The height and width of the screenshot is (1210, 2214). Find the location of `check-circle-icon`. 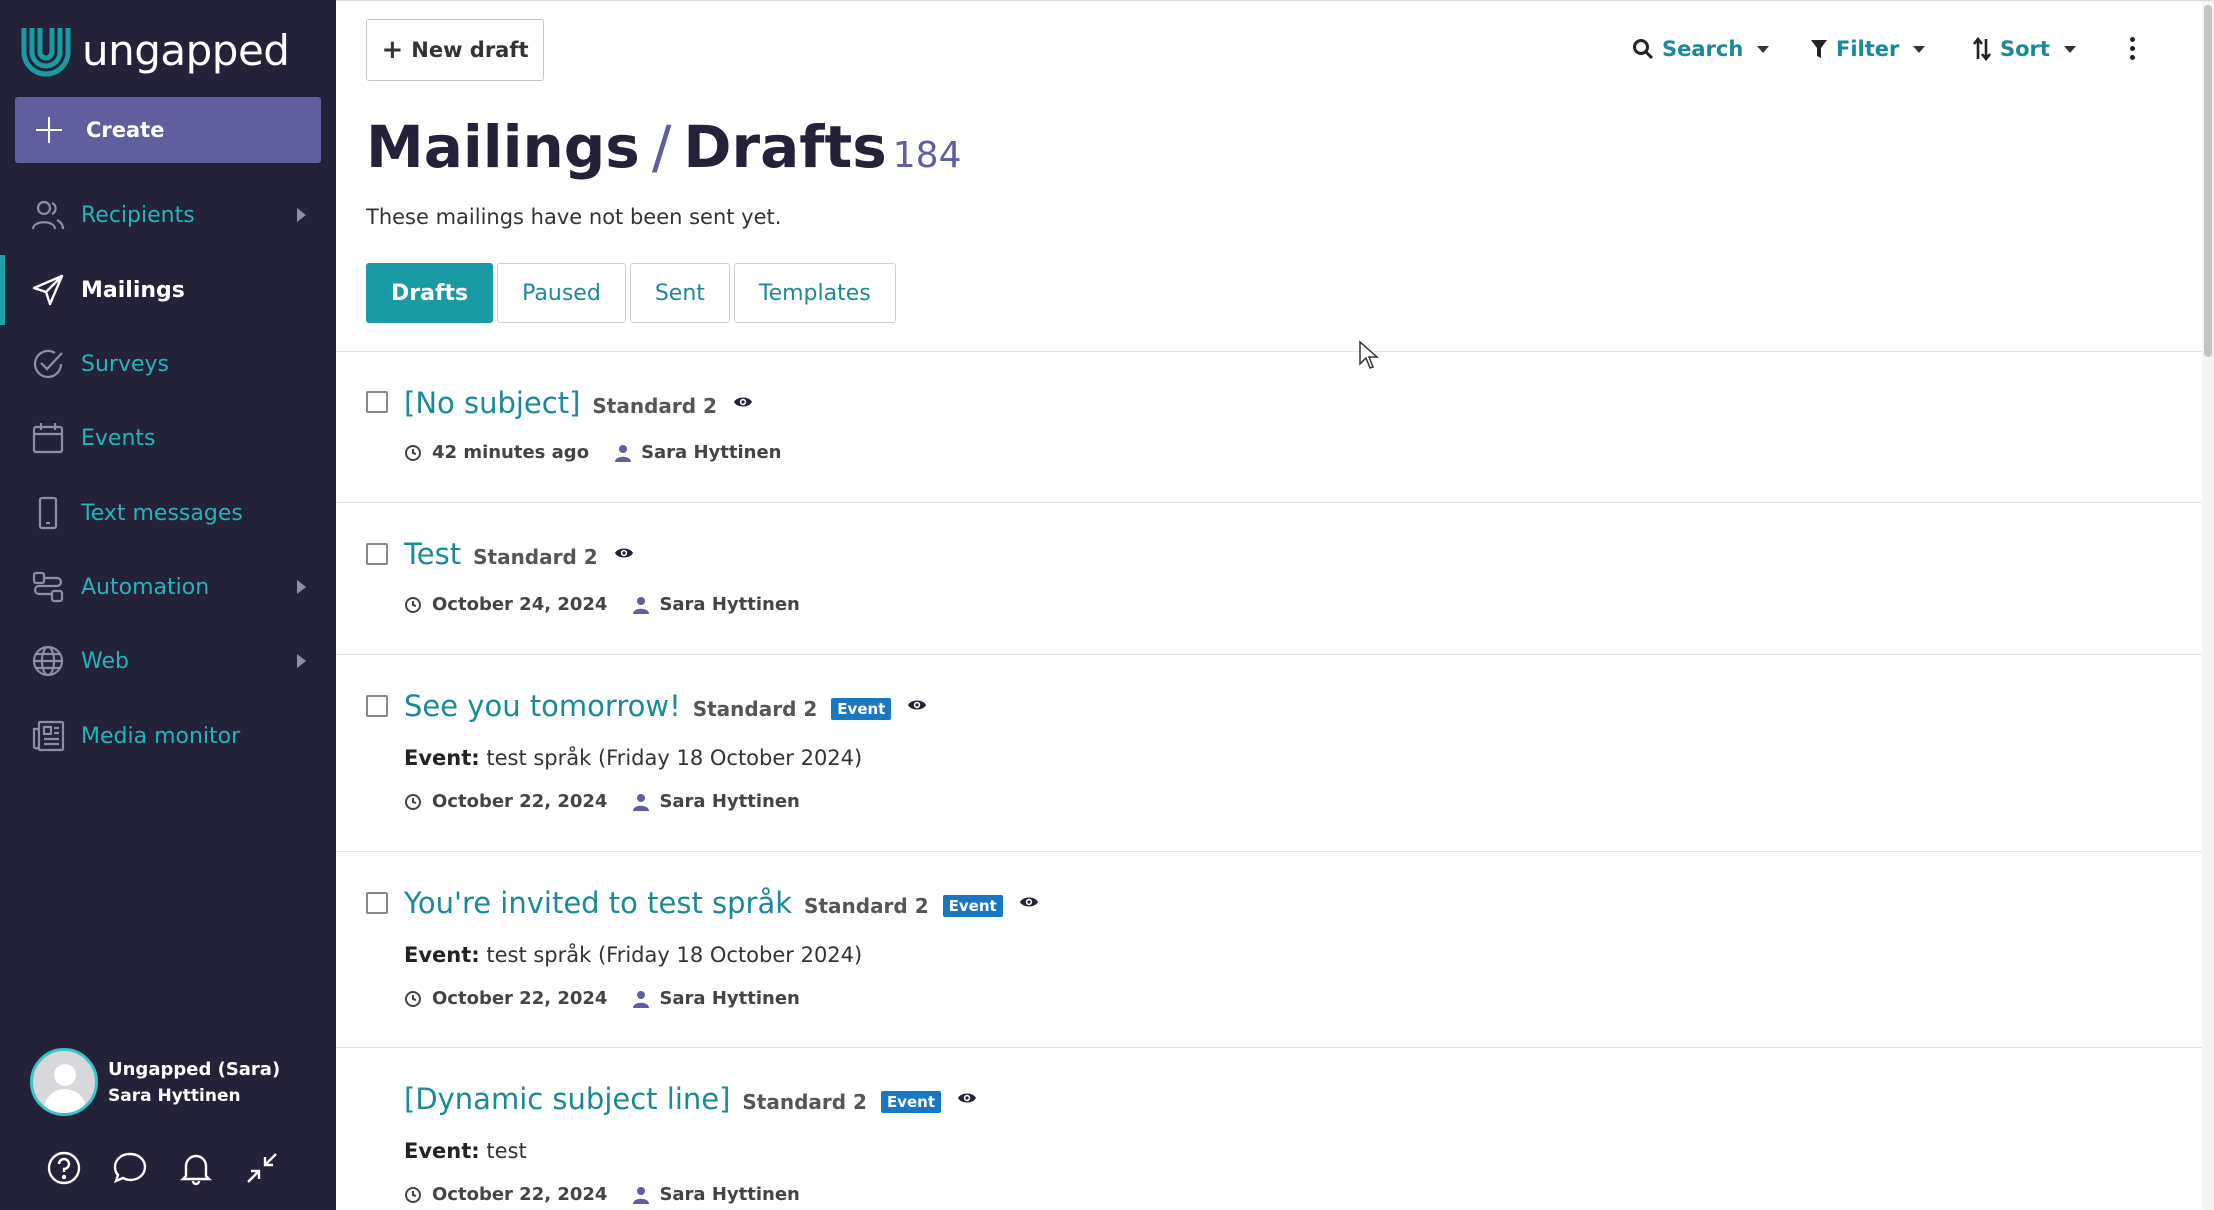

check-circle-icon is located at coordinates (48, 364).